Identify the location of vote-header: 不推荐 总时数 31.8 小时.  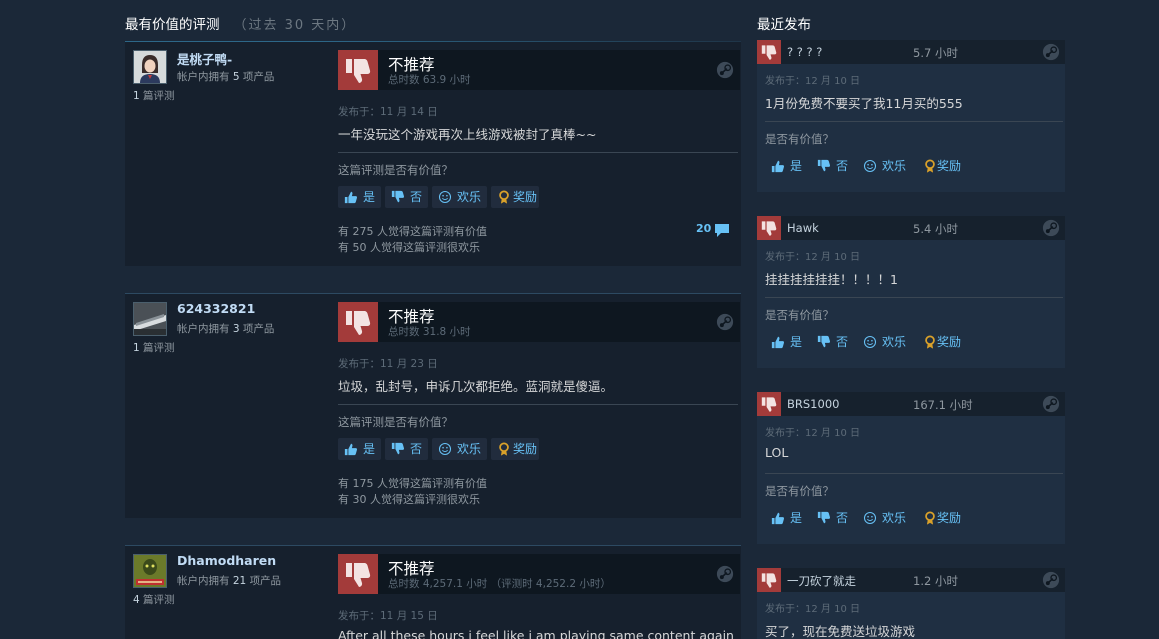
(539, 322).